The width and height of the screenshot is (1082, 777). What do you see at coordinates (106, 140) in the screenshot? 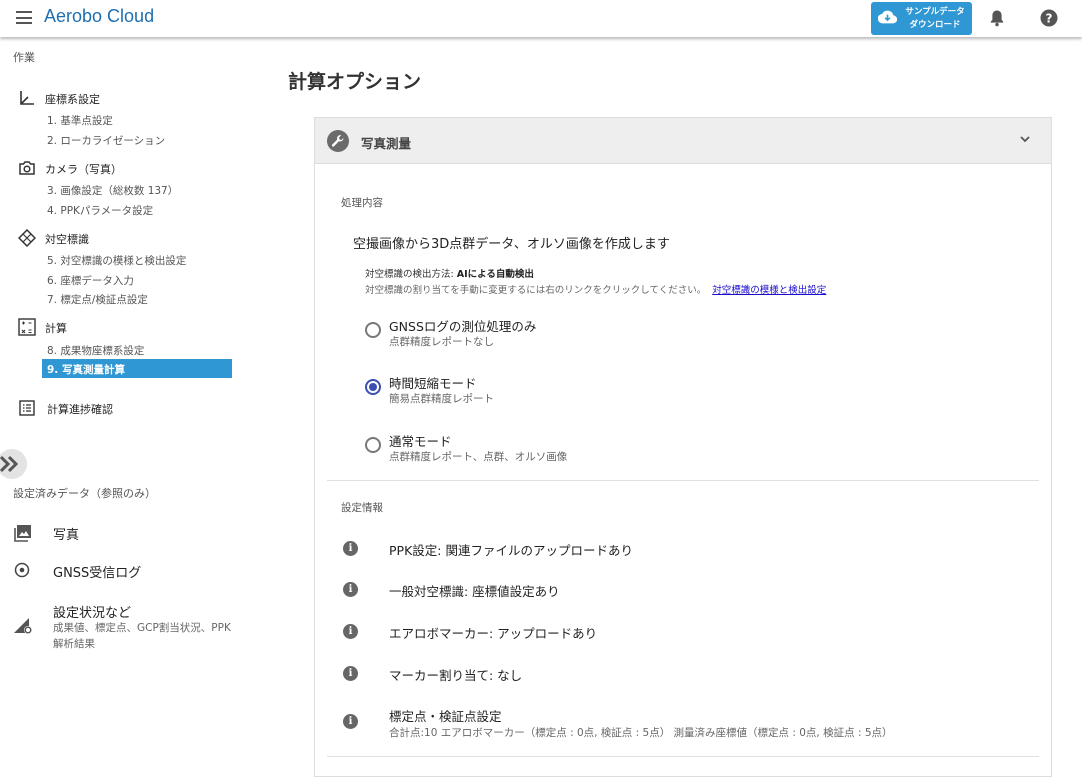
I see `sidebar-item-localization: 2. ローカライゼーション` at bounding box center [106, 140].